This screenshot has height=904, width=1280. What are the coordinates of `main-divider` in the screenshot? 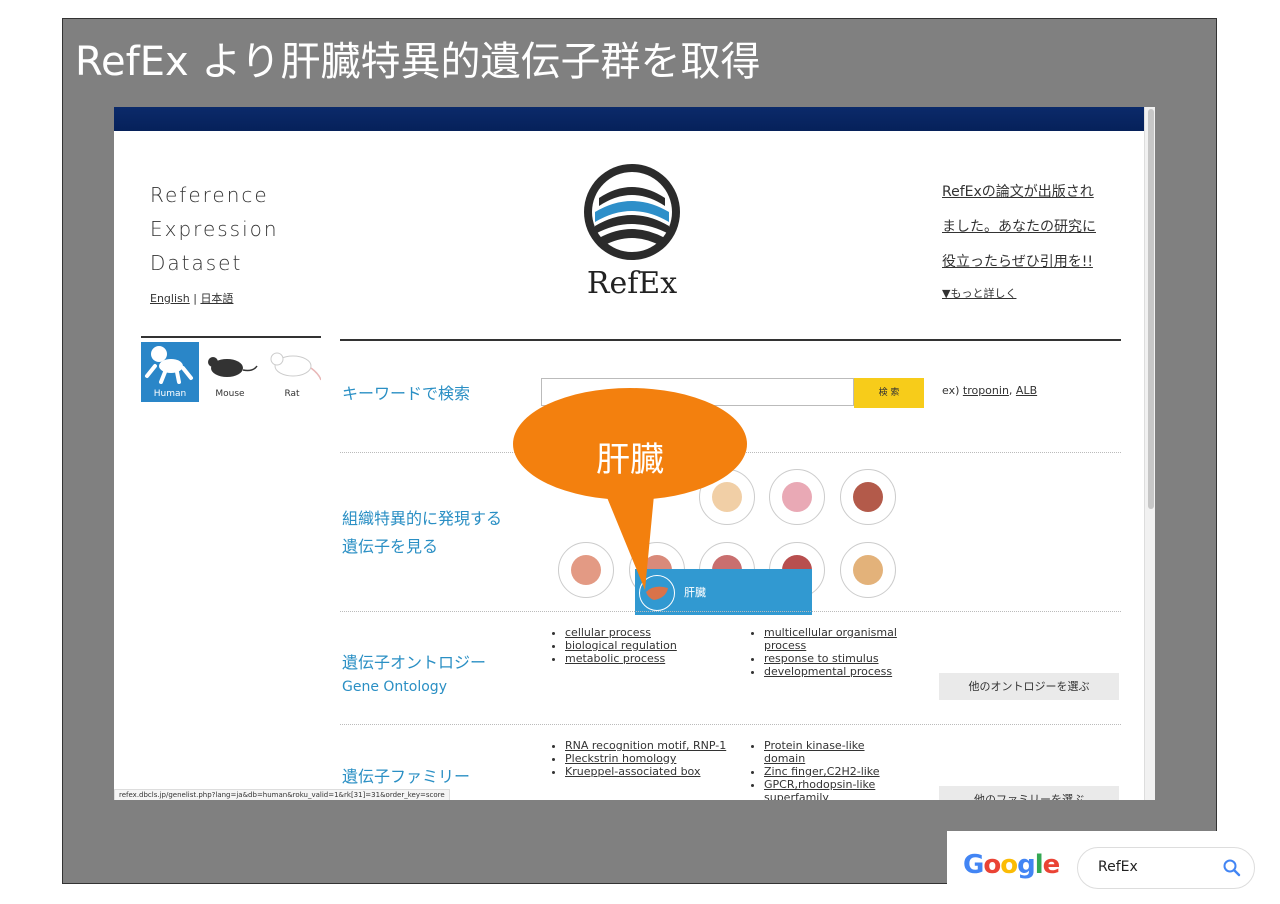 It's located at (730, 340).